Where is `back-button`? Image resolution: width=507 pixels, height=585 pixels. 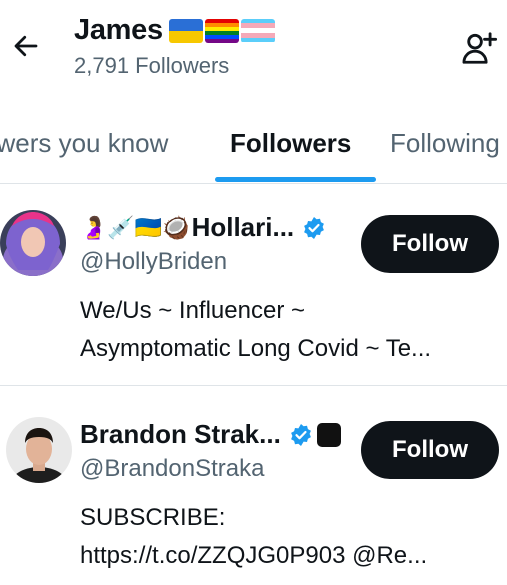 back-button is located at coordinates (26, 46).